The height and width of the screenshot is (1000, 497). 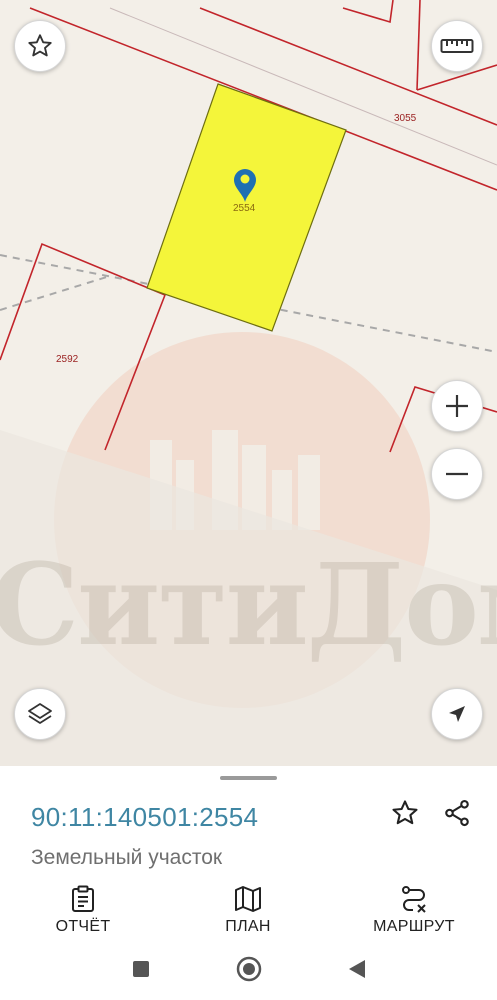 What do you see at coordinates (67, 359) in the screenshot?
I see `parcel-label-2592: 2592` at bounding box center [67, 359].